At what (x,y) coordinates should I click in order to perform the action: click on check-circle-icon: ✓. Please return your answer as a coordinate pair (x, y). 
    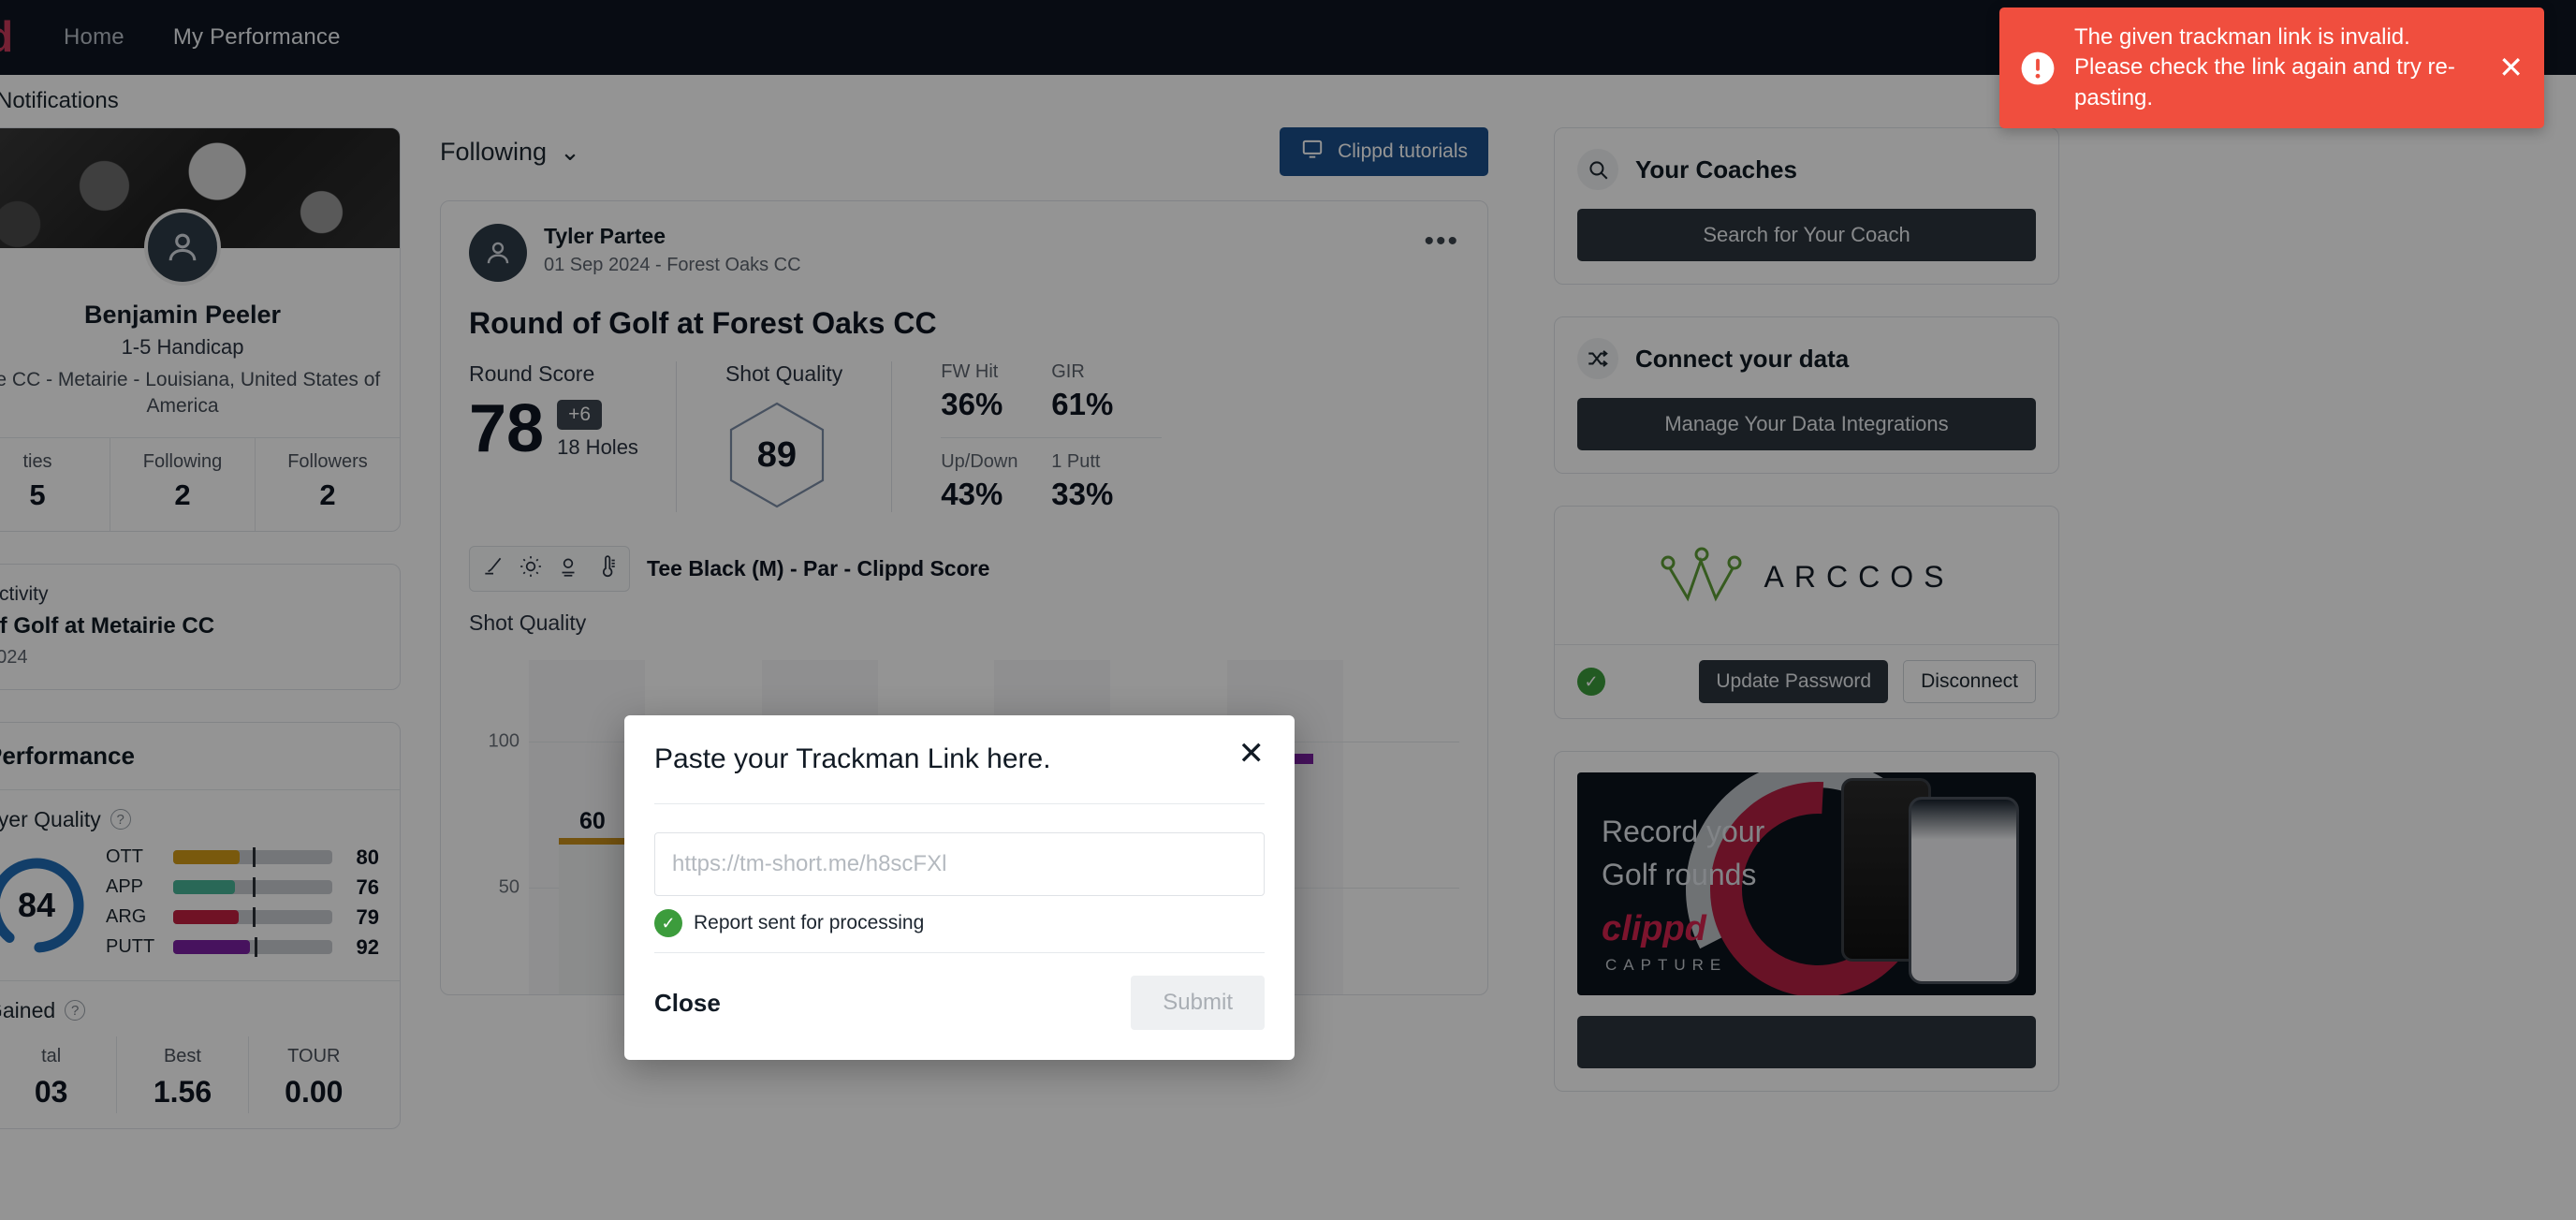
    Looking at the image, I should click on (668, 923).